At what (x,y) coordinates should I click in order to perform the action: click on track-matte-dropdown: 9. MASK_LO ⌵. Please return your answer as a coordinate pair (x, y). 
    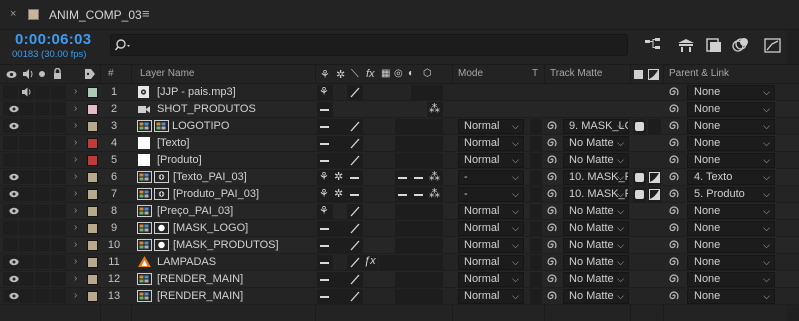
    Looking at the image, I should click on (596, 126).